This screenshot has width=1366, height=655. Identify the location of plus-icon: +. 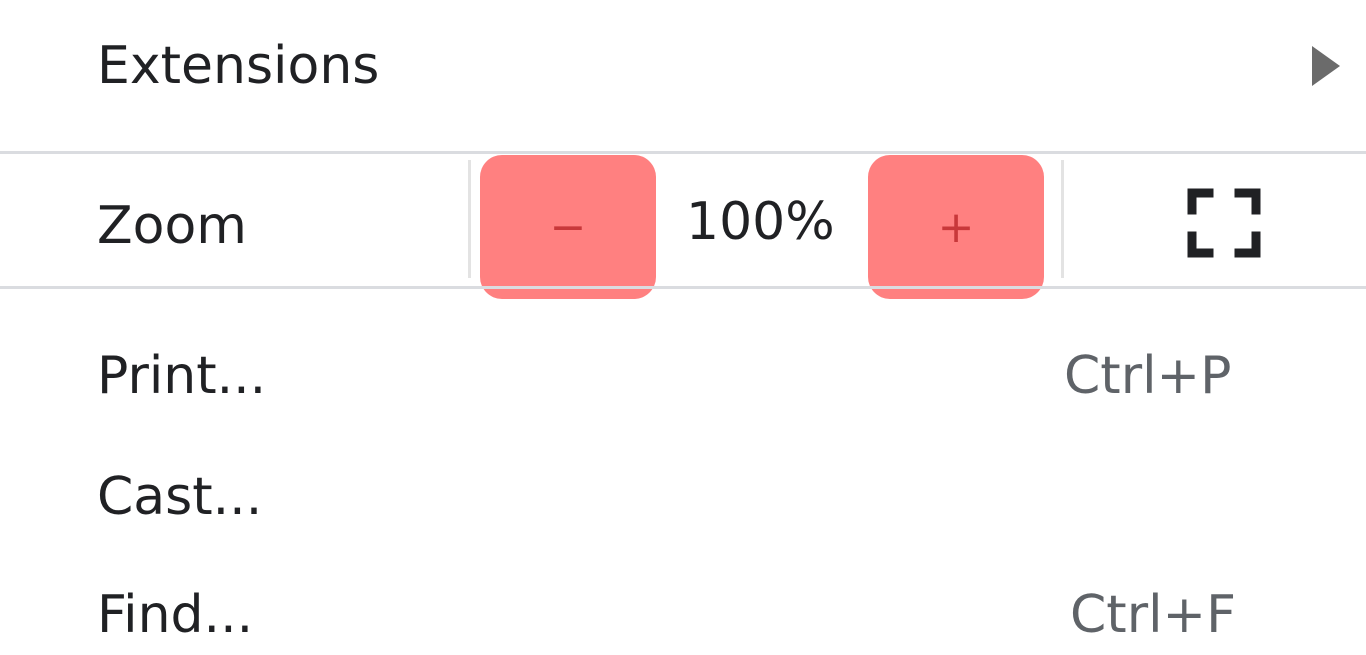
(956, 227).